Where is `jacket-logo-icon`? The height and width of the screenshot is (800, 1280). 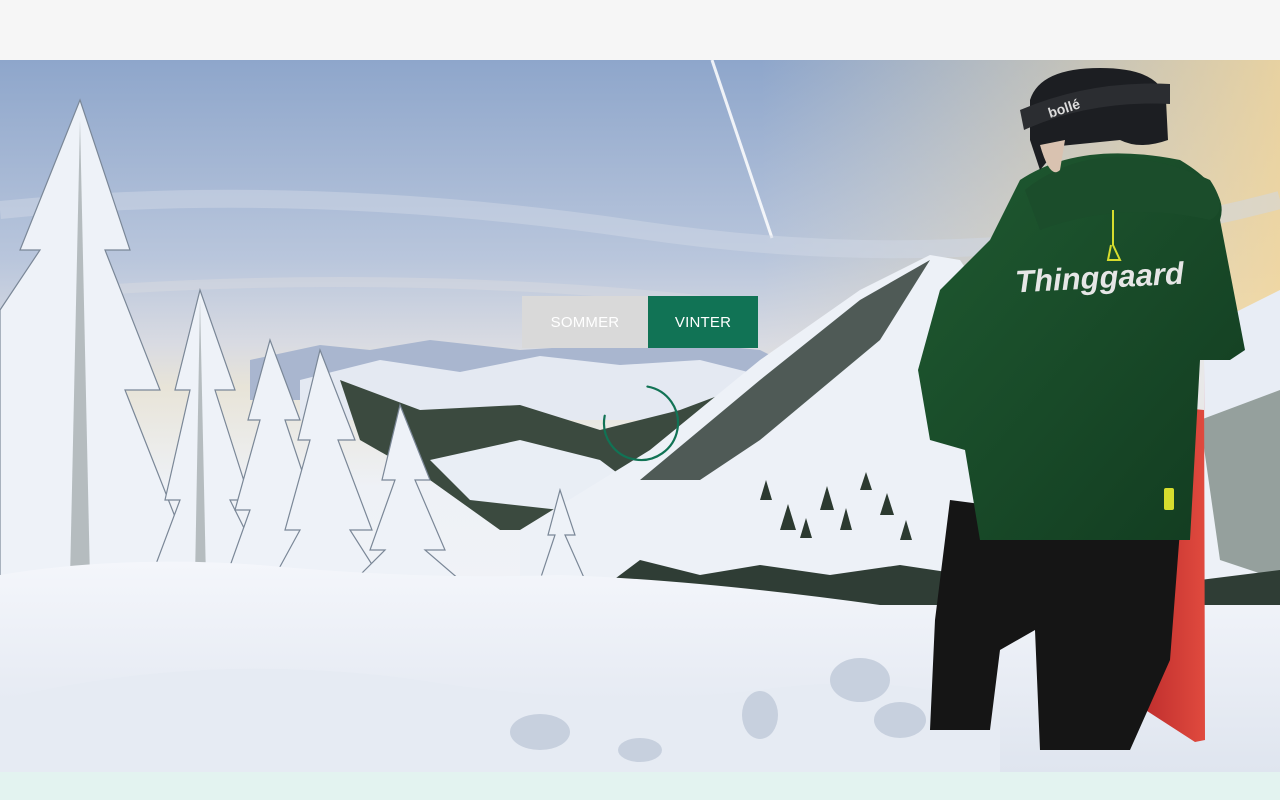
jacket-logo-icon is located at coordinates (1169, 499).